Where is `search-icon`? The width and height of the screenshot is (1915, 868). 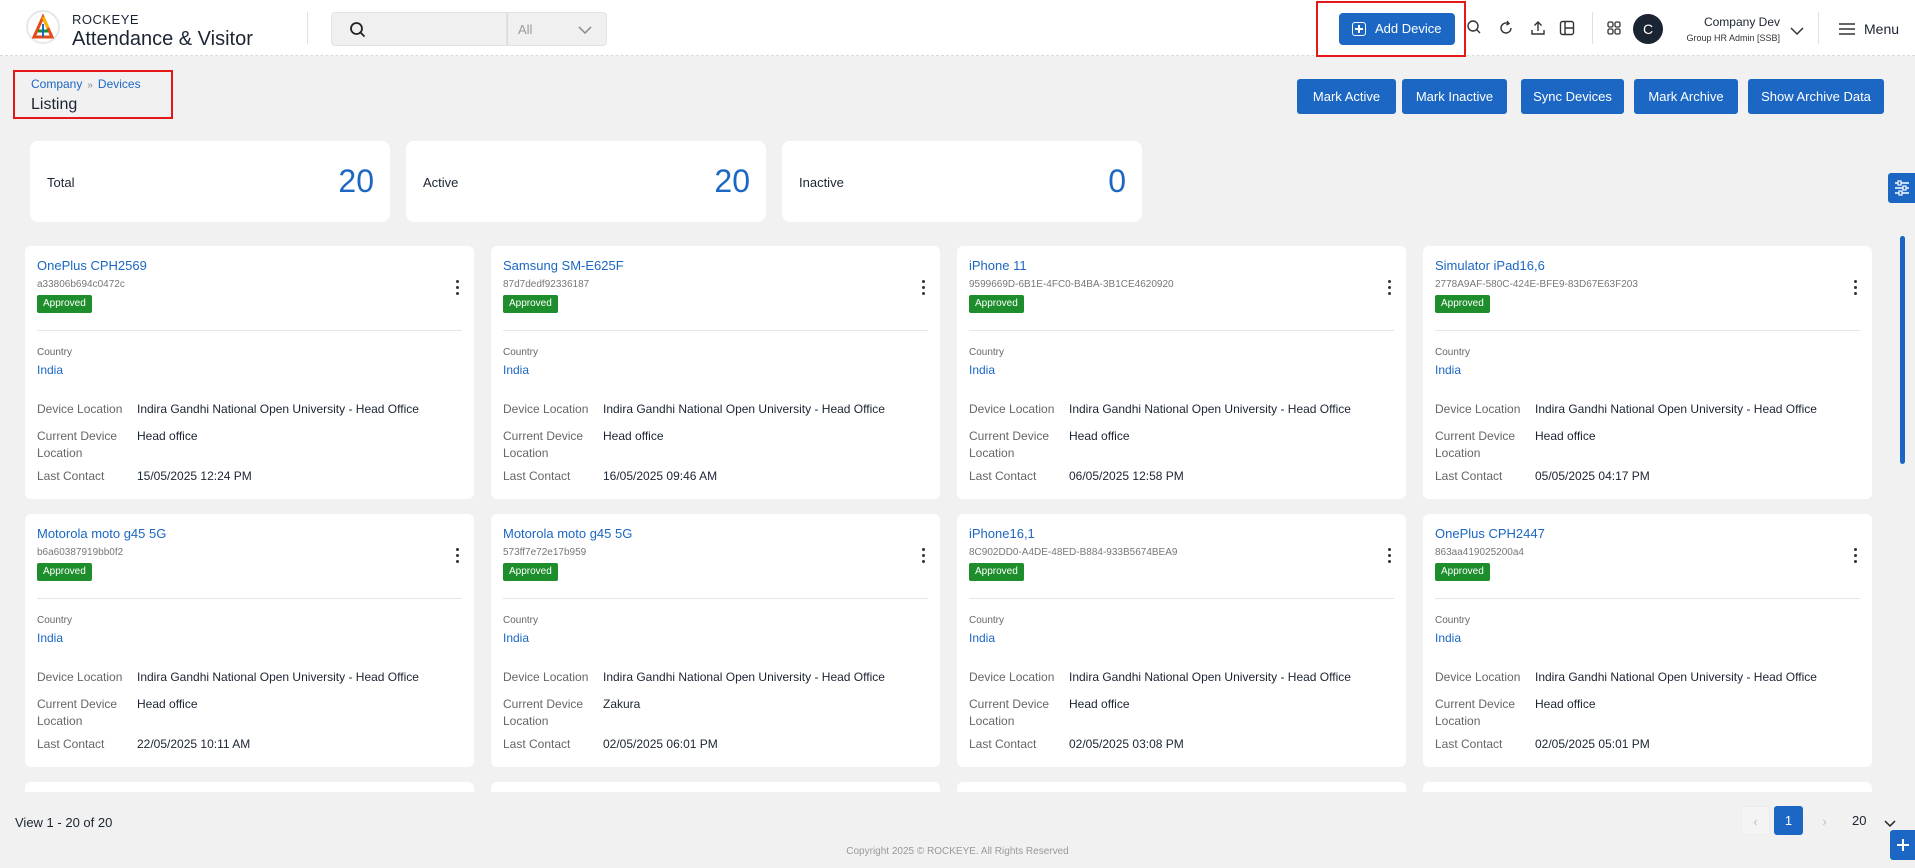
search-icon is located at coordinates (1475, 28).